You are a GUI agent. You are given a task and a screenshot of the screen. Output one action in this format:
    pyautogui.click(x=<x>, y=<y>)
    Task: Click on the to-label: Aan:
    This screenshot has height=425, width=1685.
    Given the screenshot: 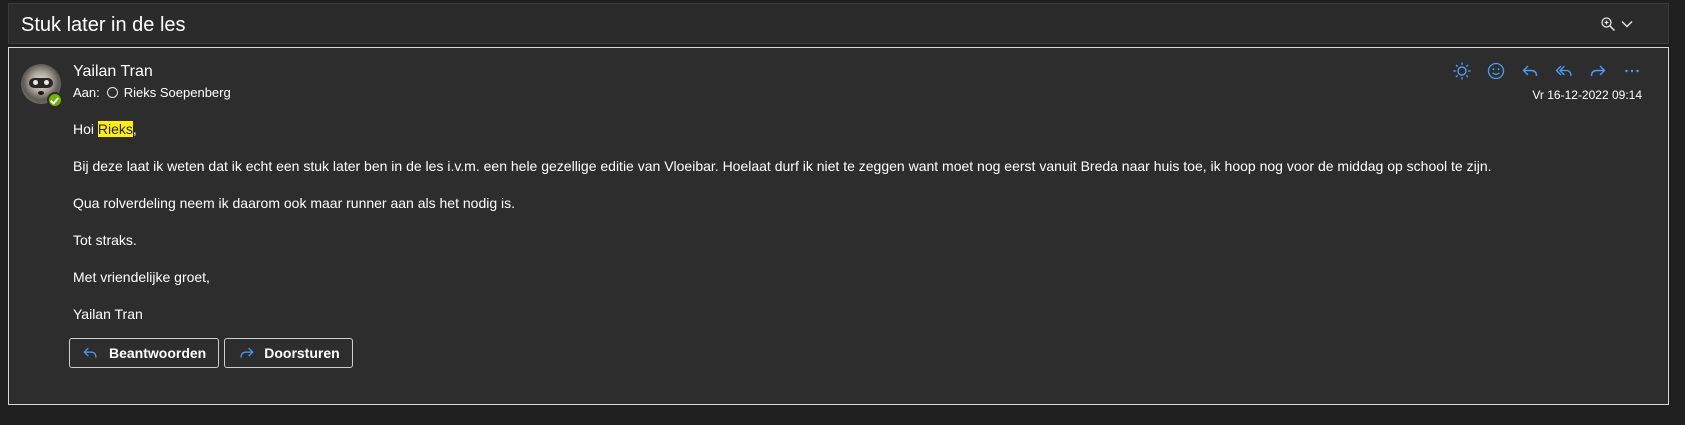 What is the action you would take?
    pyautogui.click(x=86, y=92)
    